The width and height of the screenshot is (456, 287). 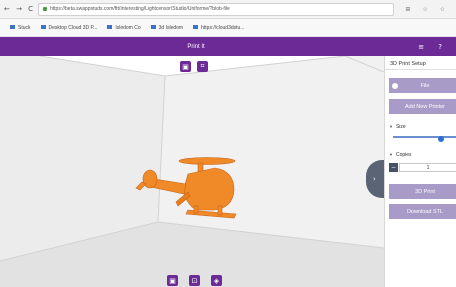 What do you see at coordinates (196, 46) in the screenshot?
I see `app-title: Print It` at bounding box center [196, 46].